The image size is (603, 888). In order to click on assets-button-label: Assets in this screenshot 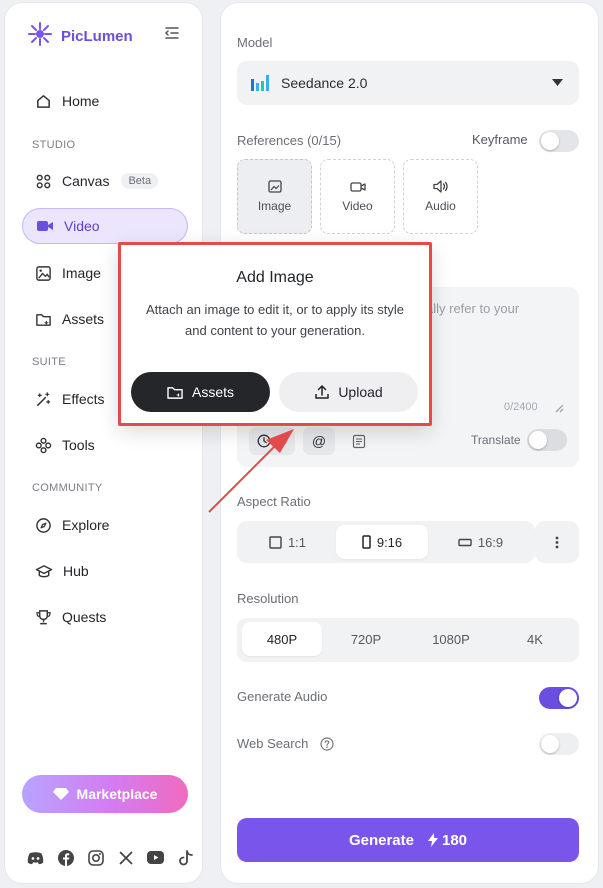, I will do `click(212, 392)`.